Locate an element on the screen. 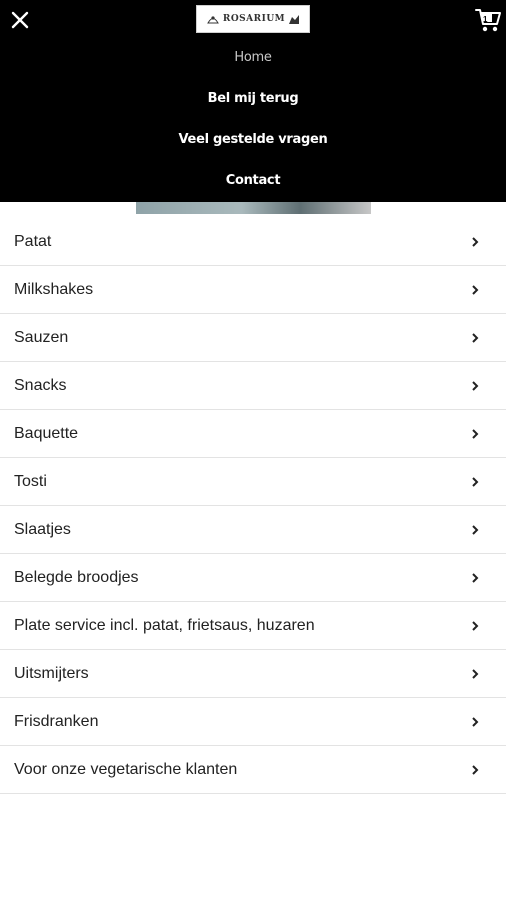  brand-logo: ROSARIUM is located at coordinates (253, 19).